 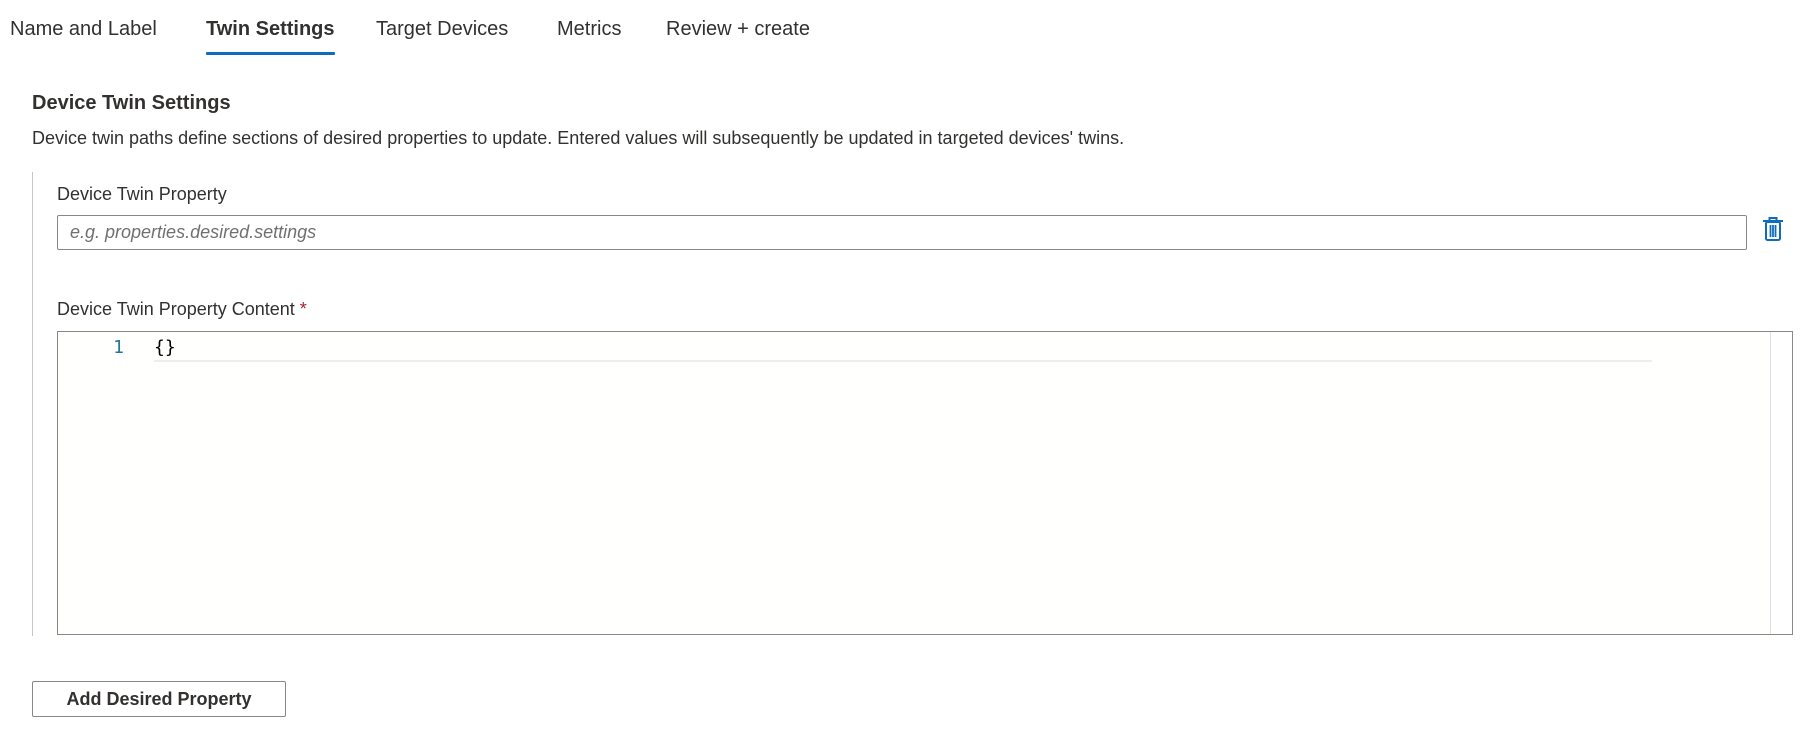 What do you see at coordinates (83, 34) in the screenshot?
I see `tab-name-and-label: Name and Label` at bounding box center [83, 34].